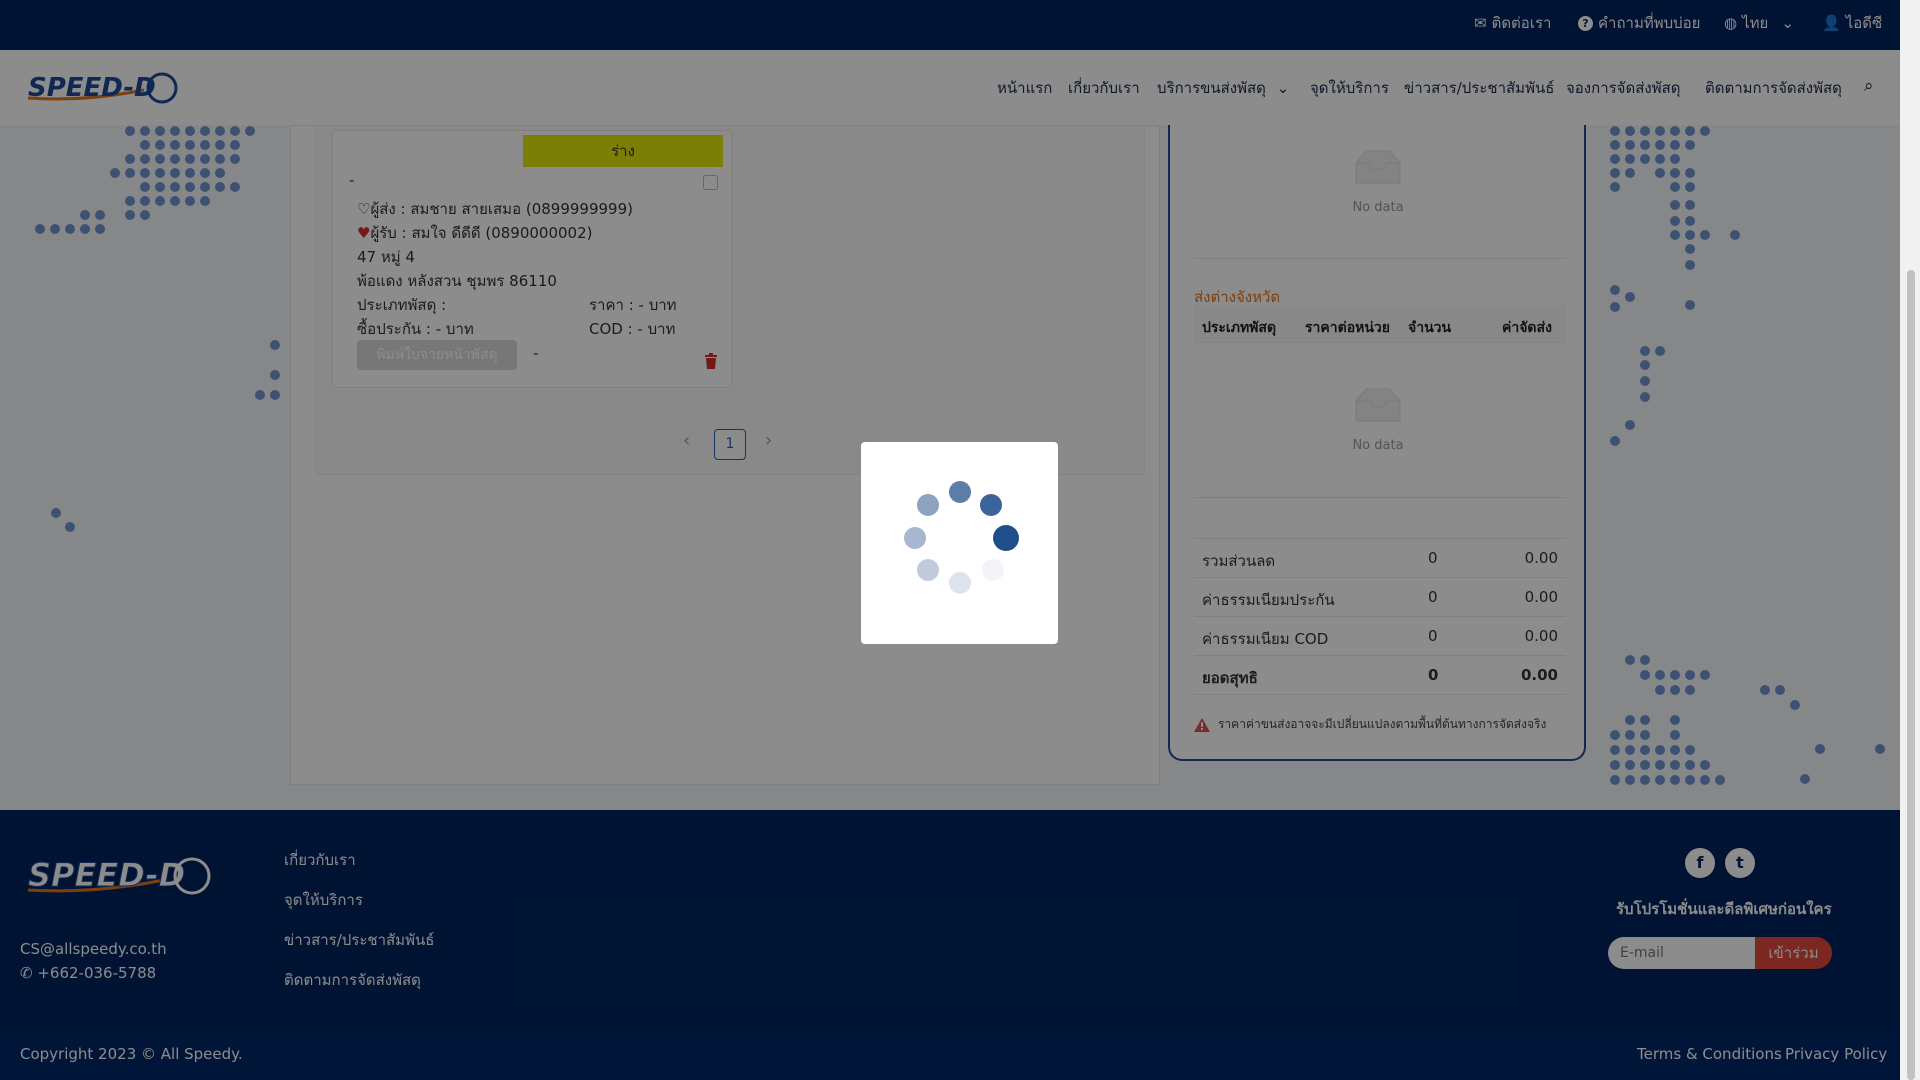  Describe the element at coordinates (959, 543) in the screenshot. I see `loading-spinner-dialog` at that location.